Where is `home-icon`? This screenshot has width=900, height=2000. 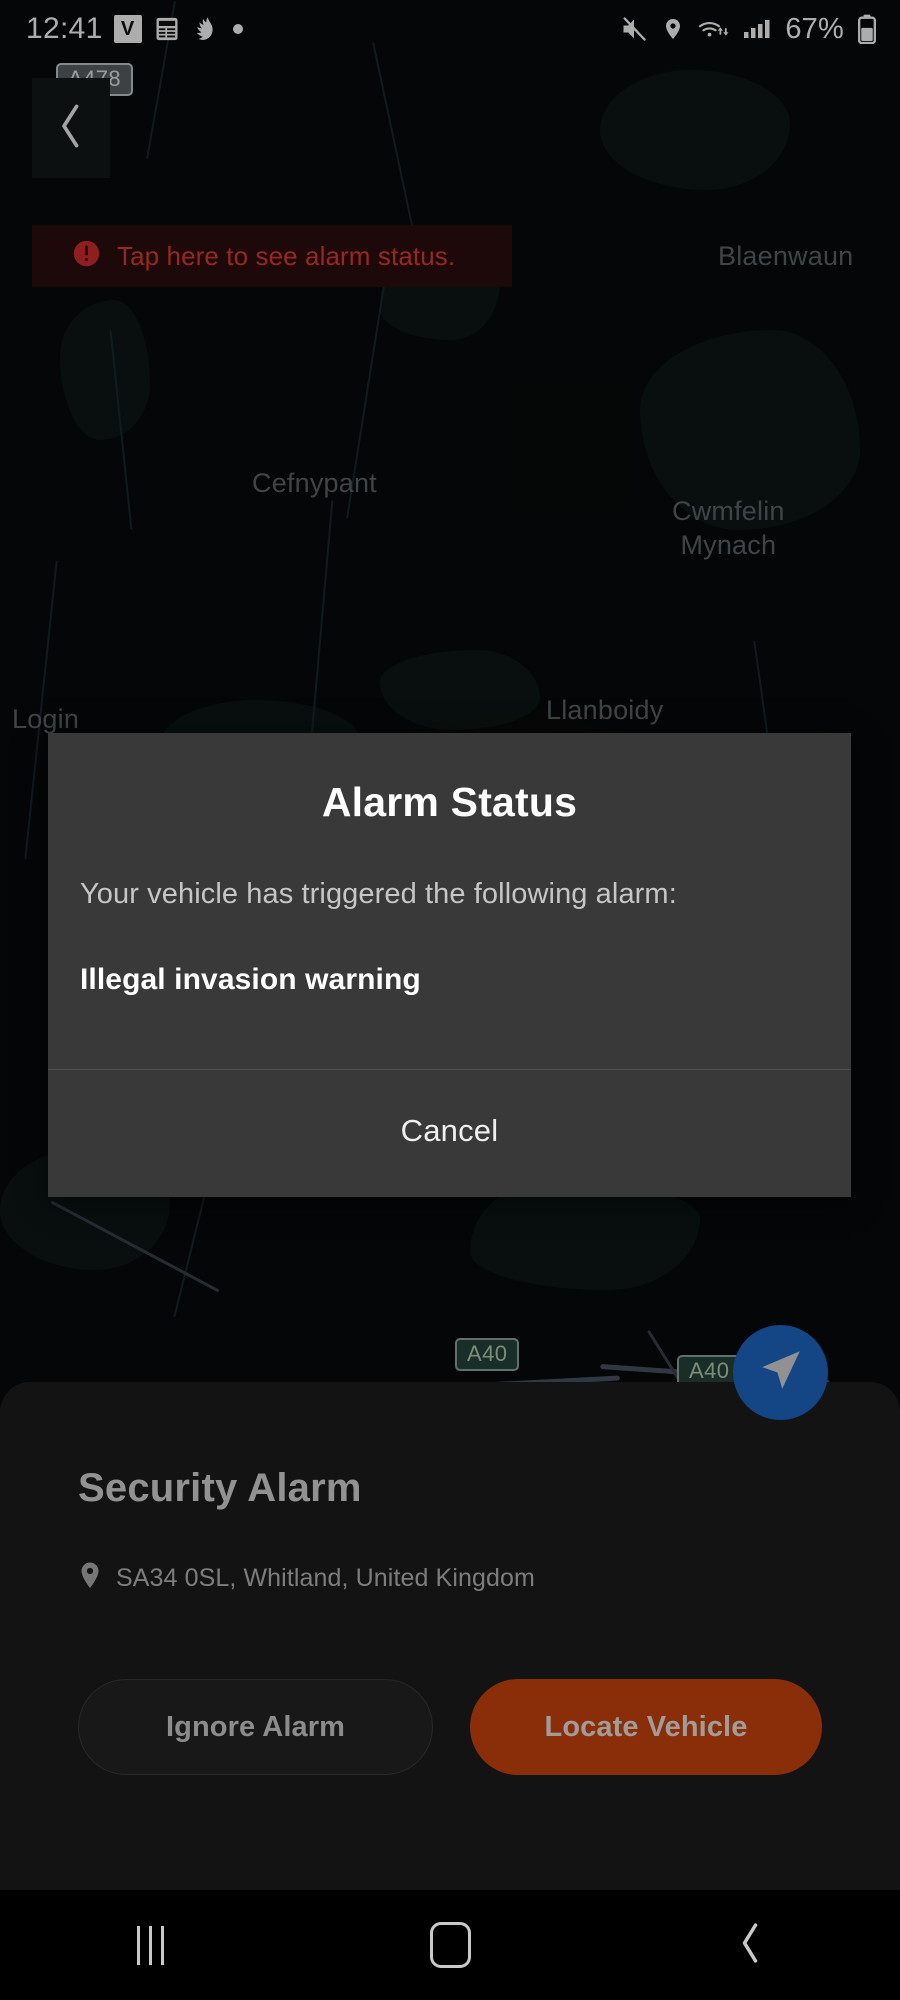 home-icon is located at coordinates (450, 1945).